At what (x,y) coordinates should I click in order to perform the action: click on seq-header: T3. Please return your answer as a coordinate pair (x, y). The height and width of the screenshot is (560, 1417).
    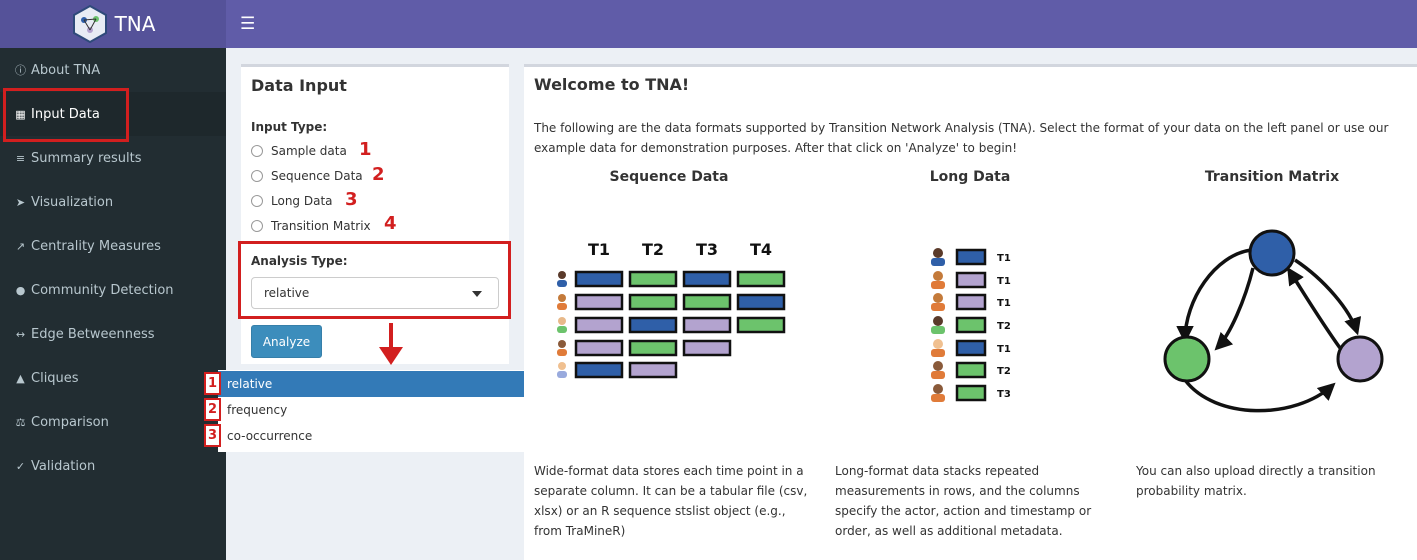
    Looking at the image, I should click on (707, 249).